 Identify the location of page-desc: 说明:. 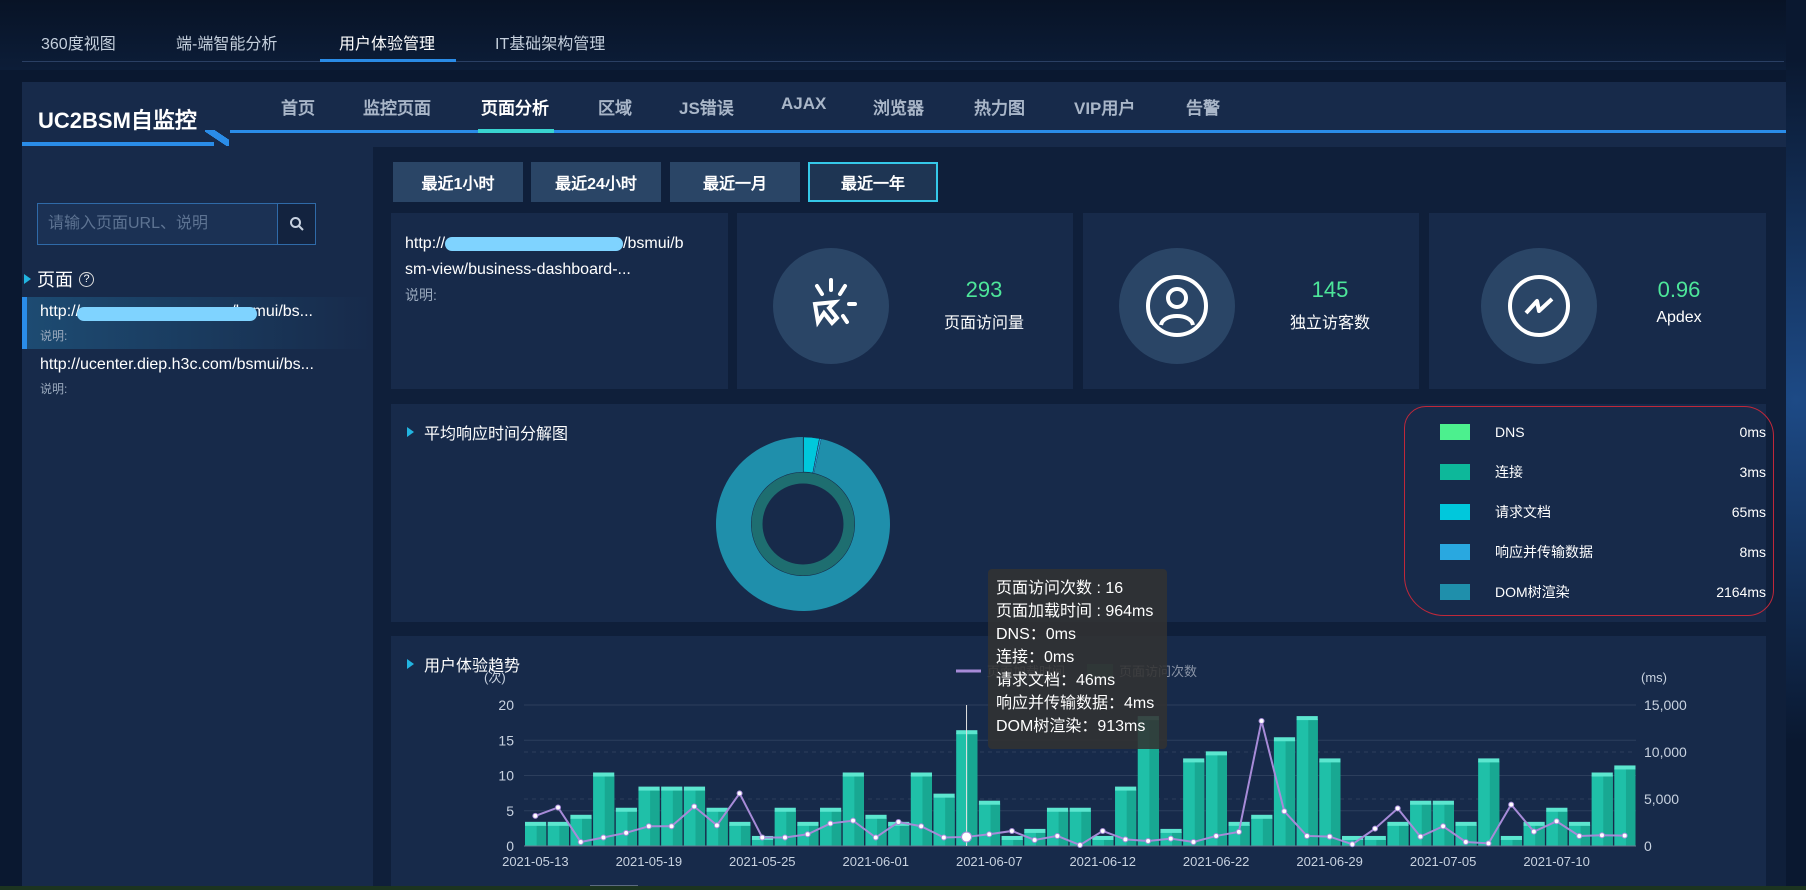
(421, 295).